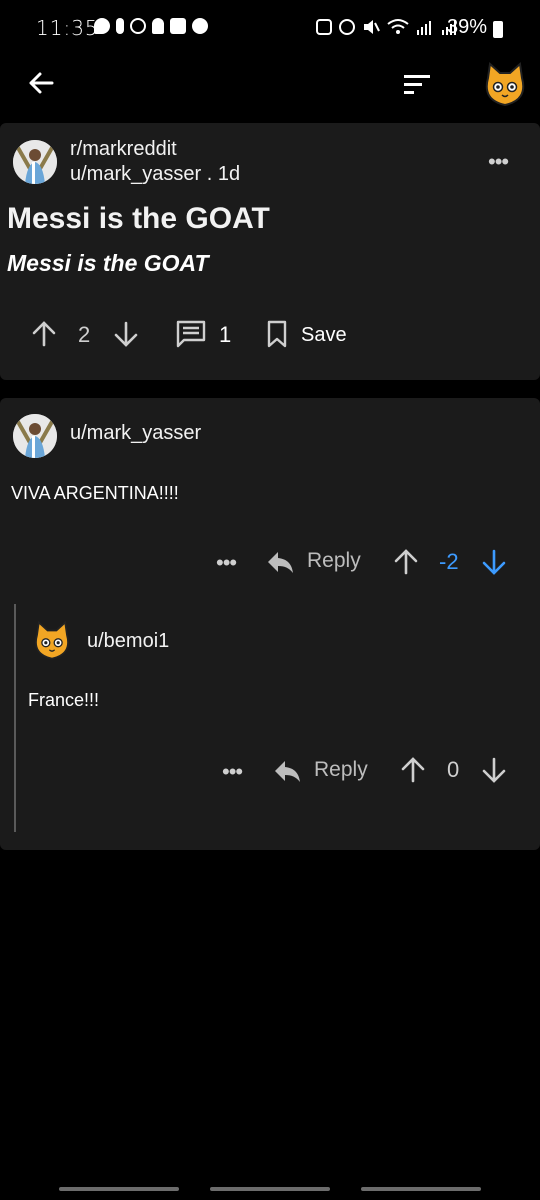  What do you see at coordinates (135, 433) in the screenshot?
I see `comment-author: u/mark_yasser` at bounding box center [135, 433].